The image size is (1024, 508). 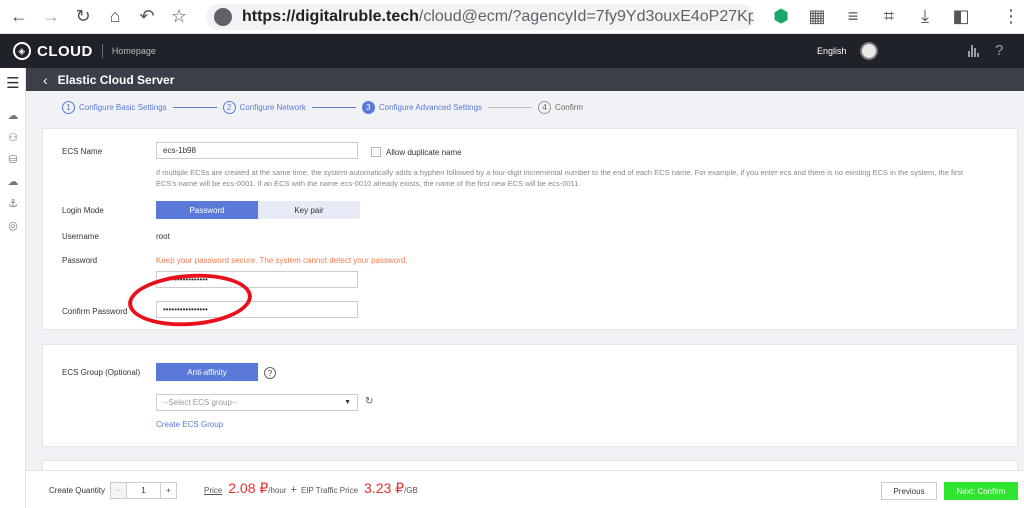 What do you see at coordinates (530, 465) in the screenshot?
I see `next-section-card` at bounding box center [530, 465].